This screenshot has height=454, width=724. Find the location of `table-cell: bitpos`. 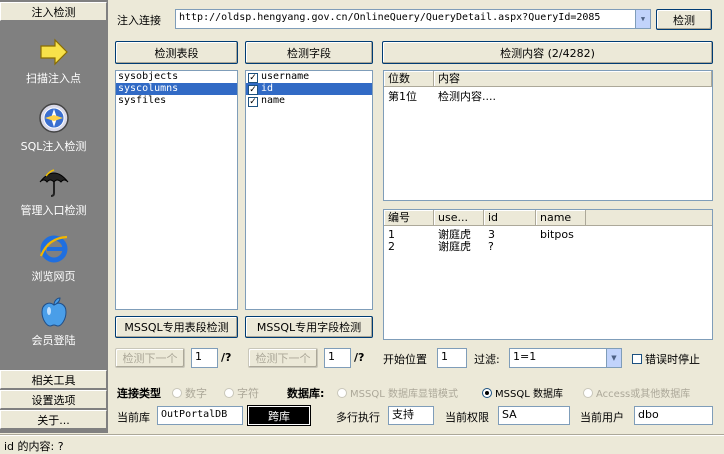

table-cell: bitpos is located at coordinates (557, 235).